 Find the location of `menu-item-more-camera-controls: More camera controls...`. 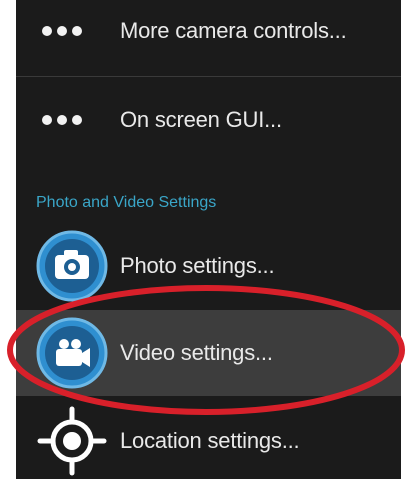

menu-item-more-camera-controls: More camera controls... is located at coordinates (208, 31).